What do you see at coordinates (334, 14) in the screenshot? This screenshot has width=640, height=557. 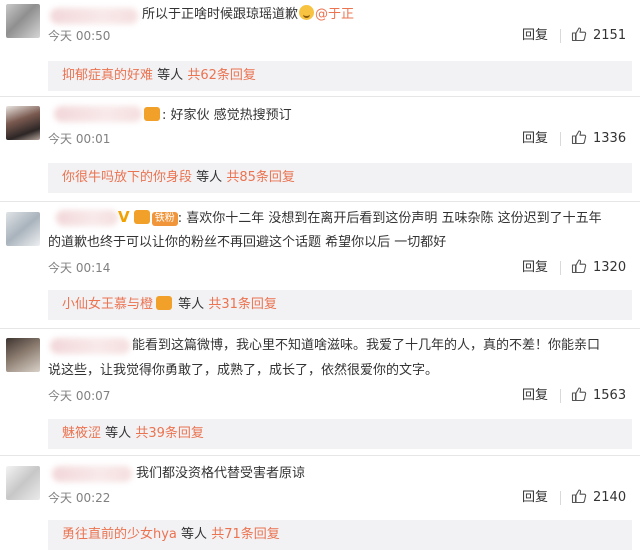 I see `mention-link: @于正` at bounding box center [334, 14].